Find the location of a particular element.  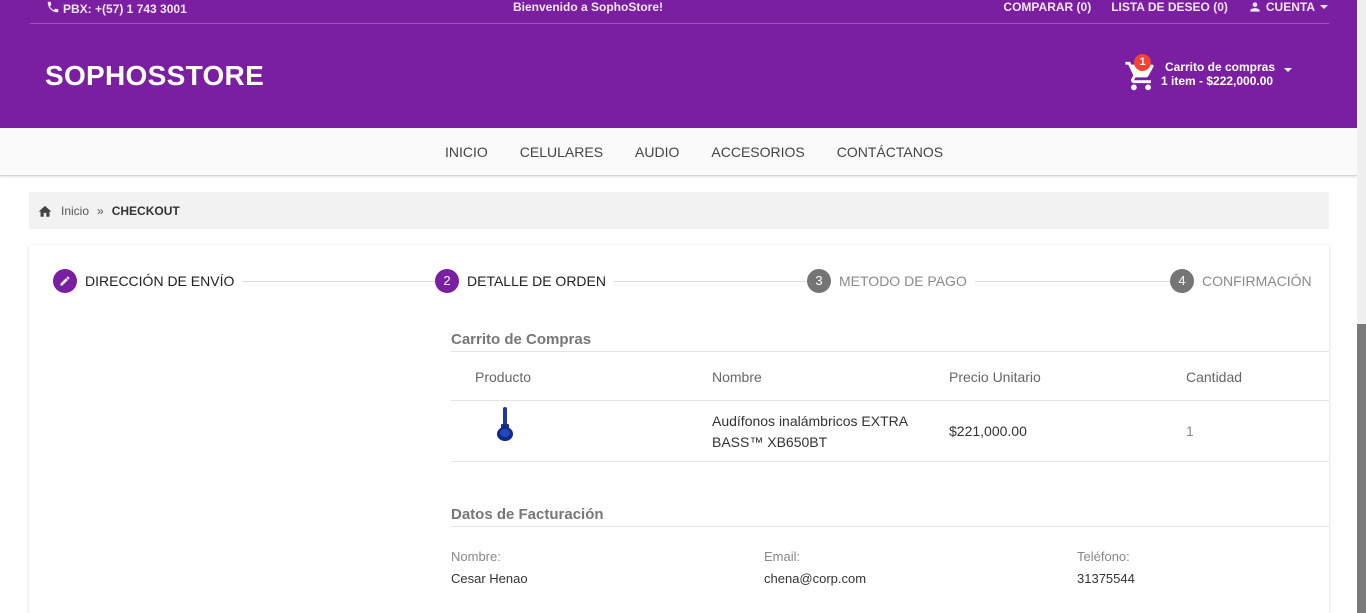

breadcrumb: Inicio » CHECKOUT is located at coordinates (679, 210).